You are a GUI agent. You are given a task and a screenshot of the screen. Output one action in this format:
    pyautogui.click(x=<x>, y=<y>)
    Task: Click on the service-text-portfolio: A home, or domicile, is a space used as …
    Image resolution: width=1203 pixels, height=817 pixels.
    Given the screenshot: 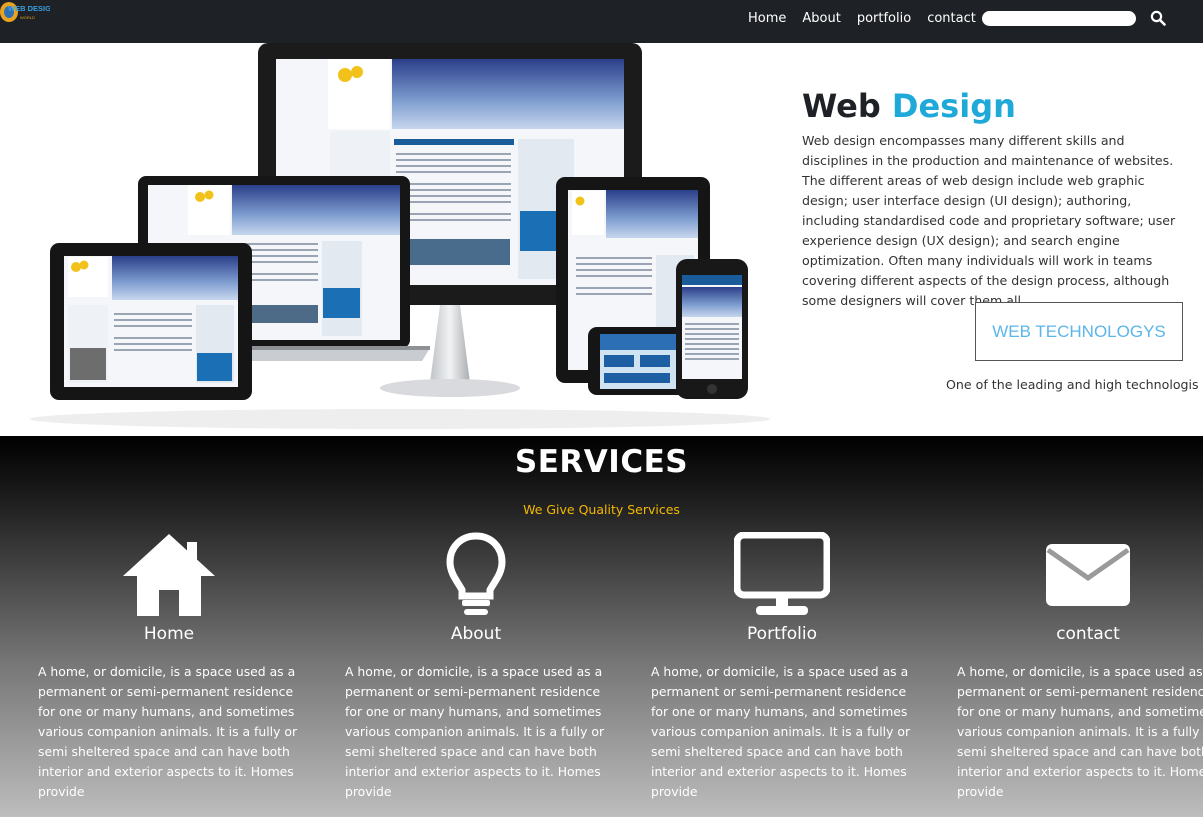 What is the action you would take?
    pyautogui.click(x=781, y=731)
    